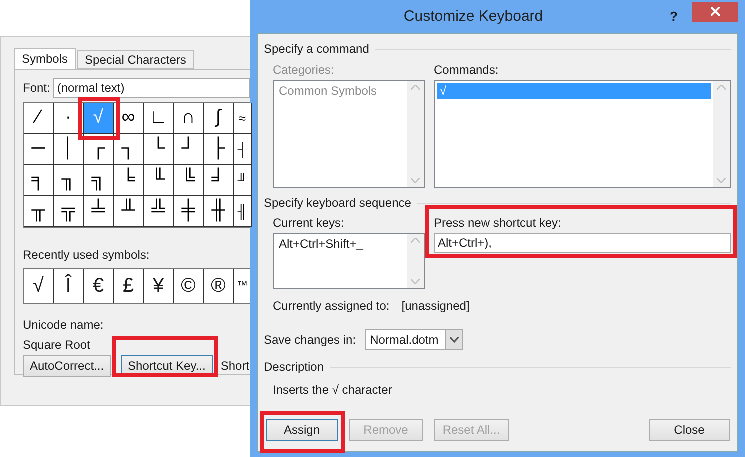 This screenshot has width=745, height=457. I want to click on recent-symbols-label: Recently used symbols:, so click(86, 255).